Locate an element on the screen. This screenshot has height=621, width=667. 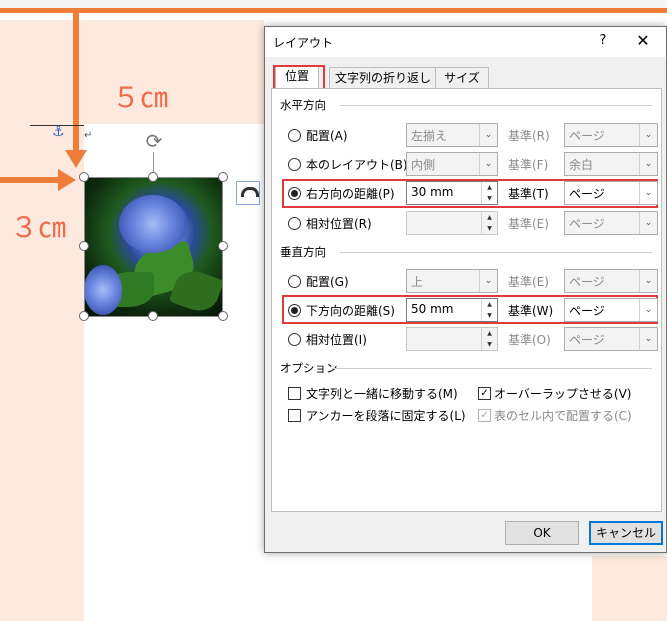
page-margin-top is located at coordinates (174, 72).